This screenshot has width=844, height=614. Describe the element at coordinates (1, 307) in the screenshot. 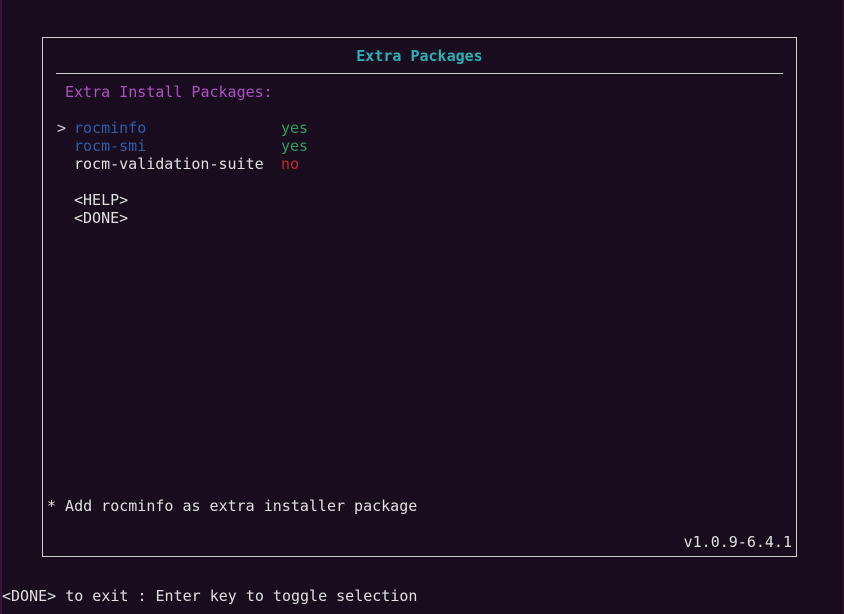

I see `terminal-left-edge` at that location.